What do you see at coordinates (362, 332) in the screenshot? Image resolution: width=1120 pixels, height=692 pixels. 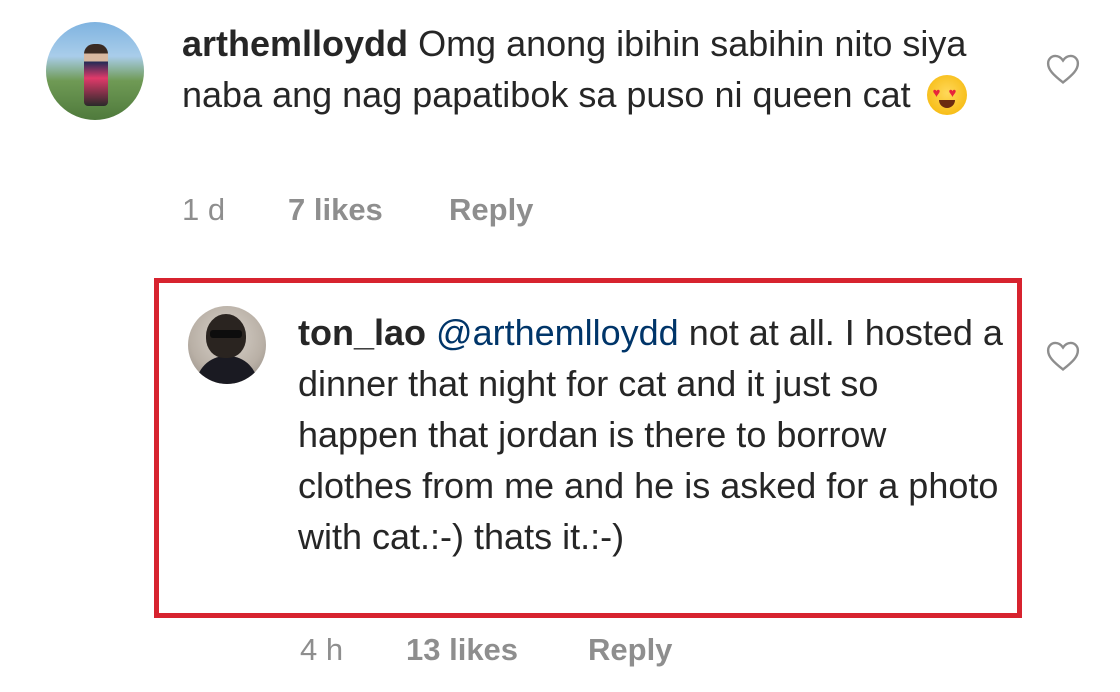 I see `reply-username: ton_lao` at bounding box center [362, 332].